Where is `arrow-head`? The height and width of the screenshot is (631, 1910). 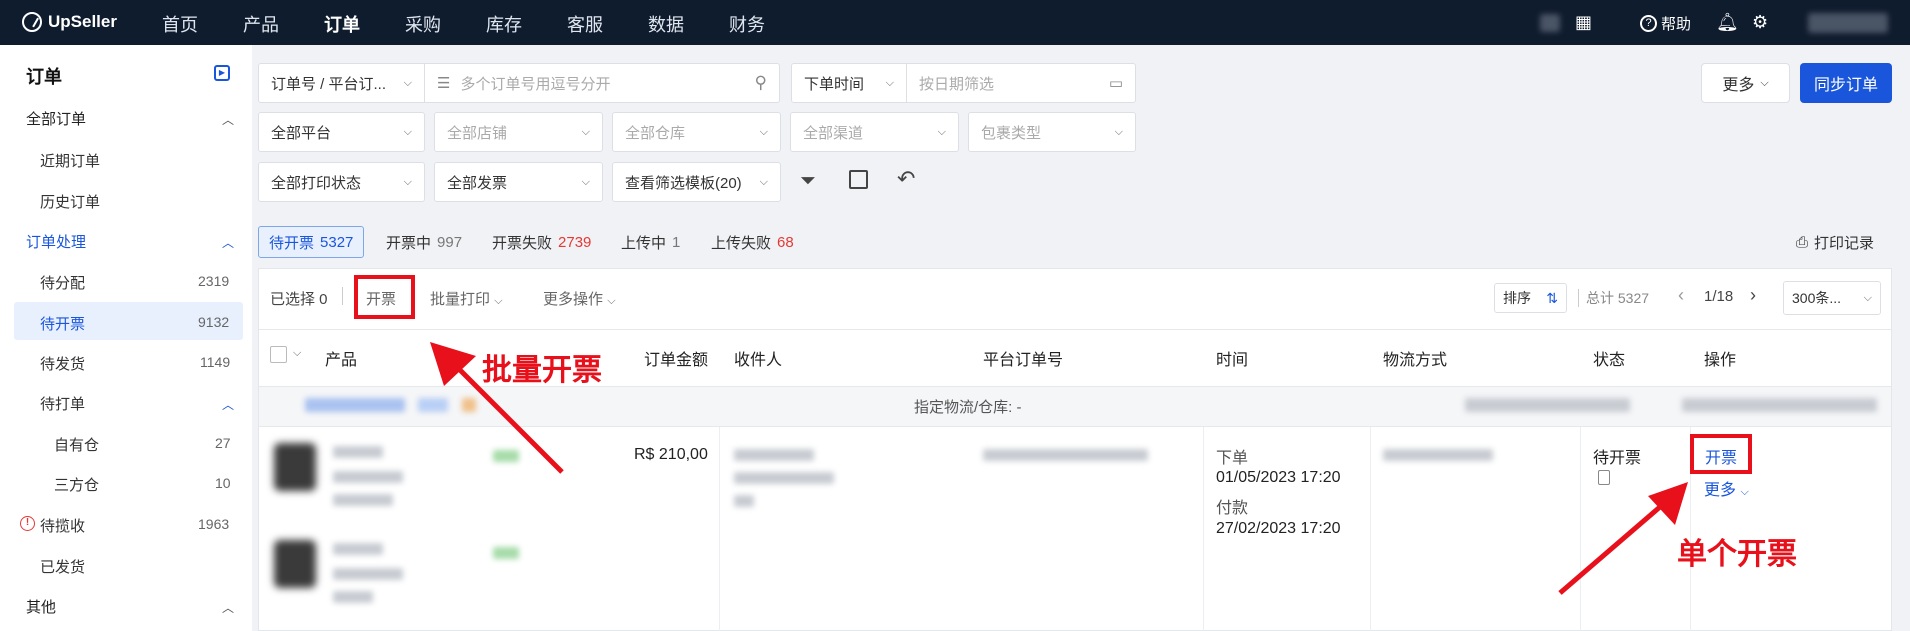 arrow-head is located at coordinates (1668, 503).